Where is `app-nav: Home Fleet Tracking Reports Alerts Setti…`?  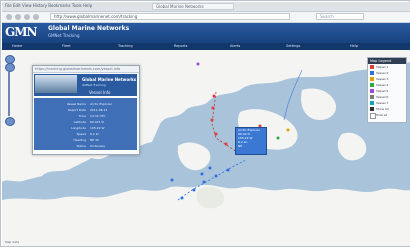
app-nav: Home Fleet Tracking Reports Alerts Setti… is located at coordinates (206, 46).